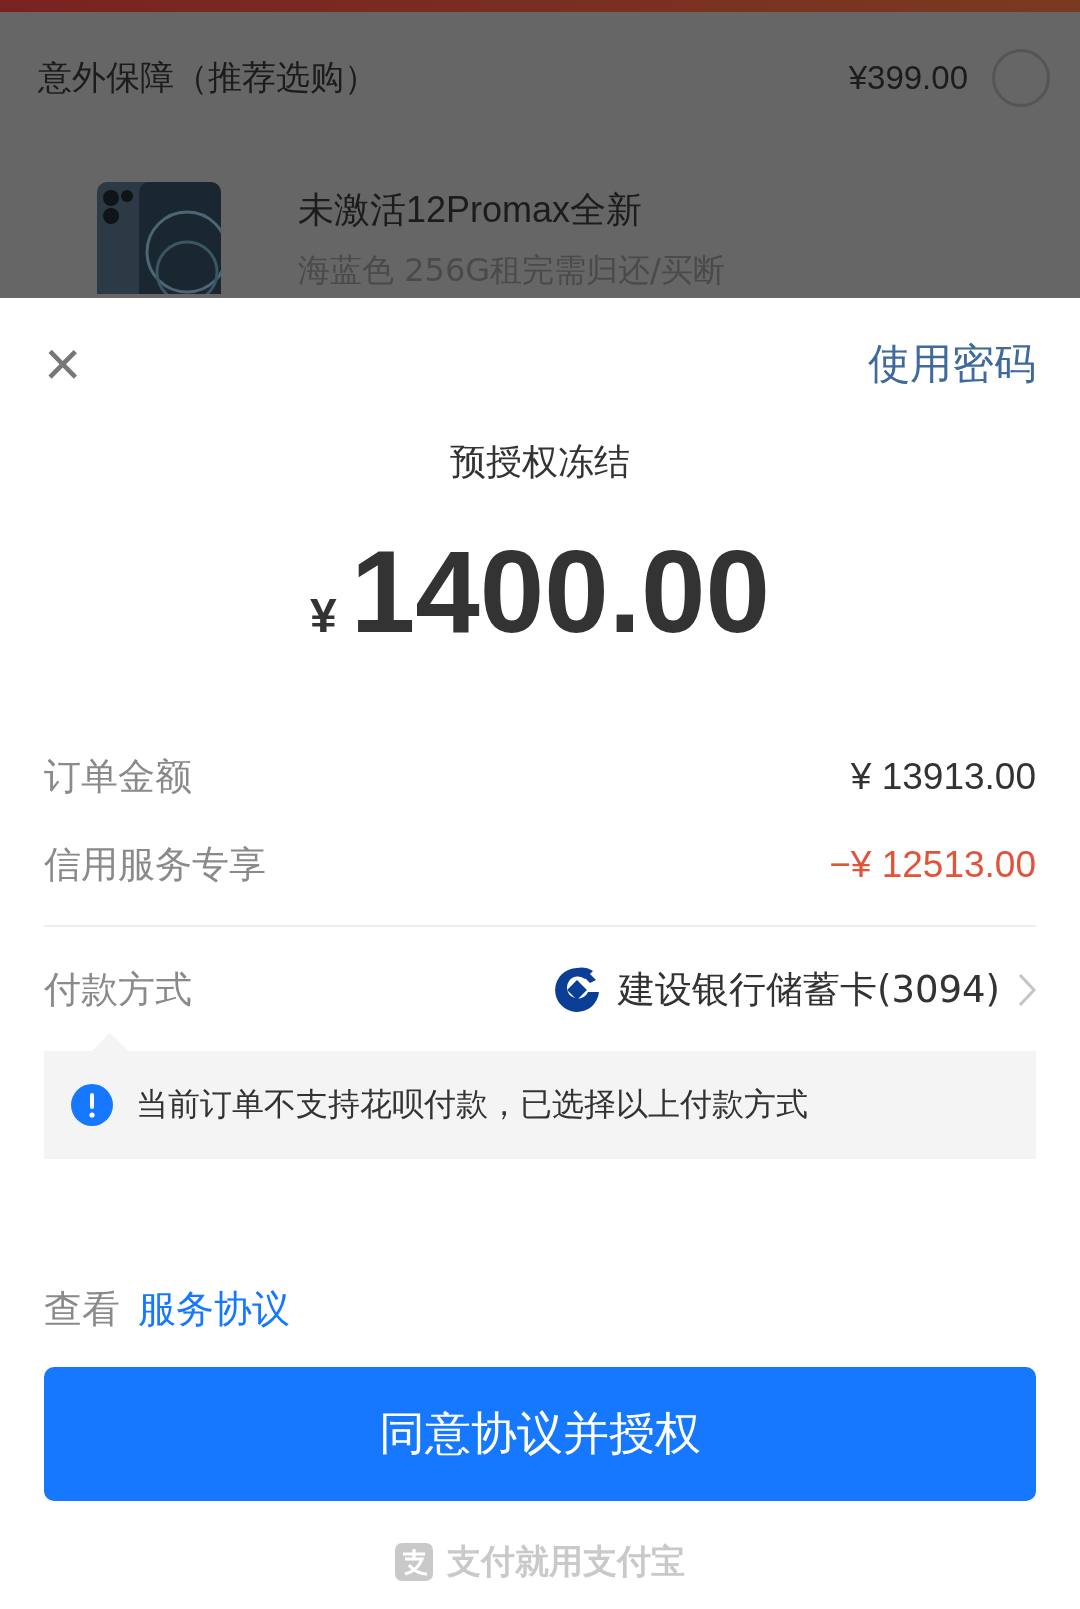 The width and height of the screenshot is (1080, 1609). I want to click on chevron-right-icon, so click(1027, 990).